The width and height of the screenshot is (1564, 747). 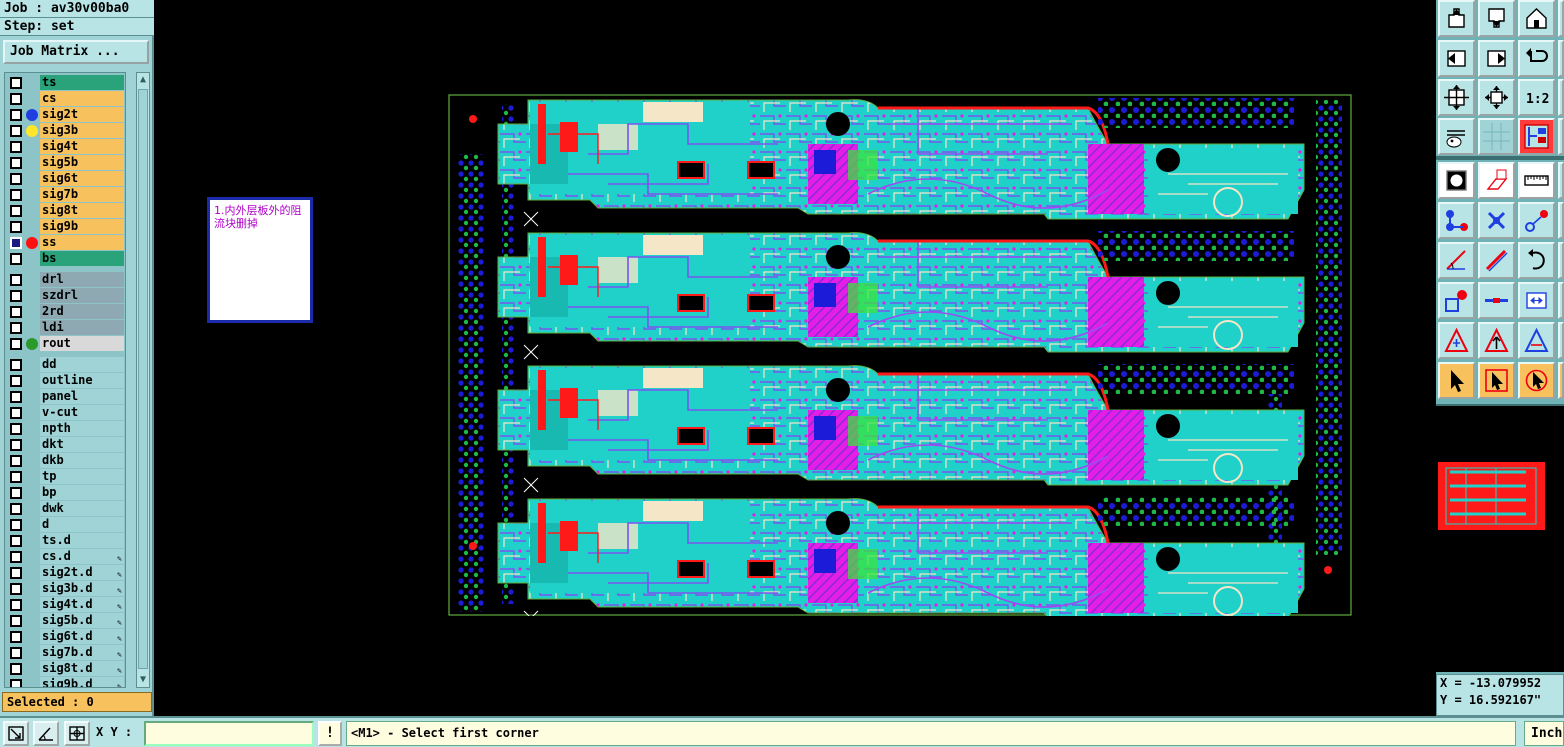 I want to click on layer-row-sig4t: sig4t, so click(x=65, y=147).